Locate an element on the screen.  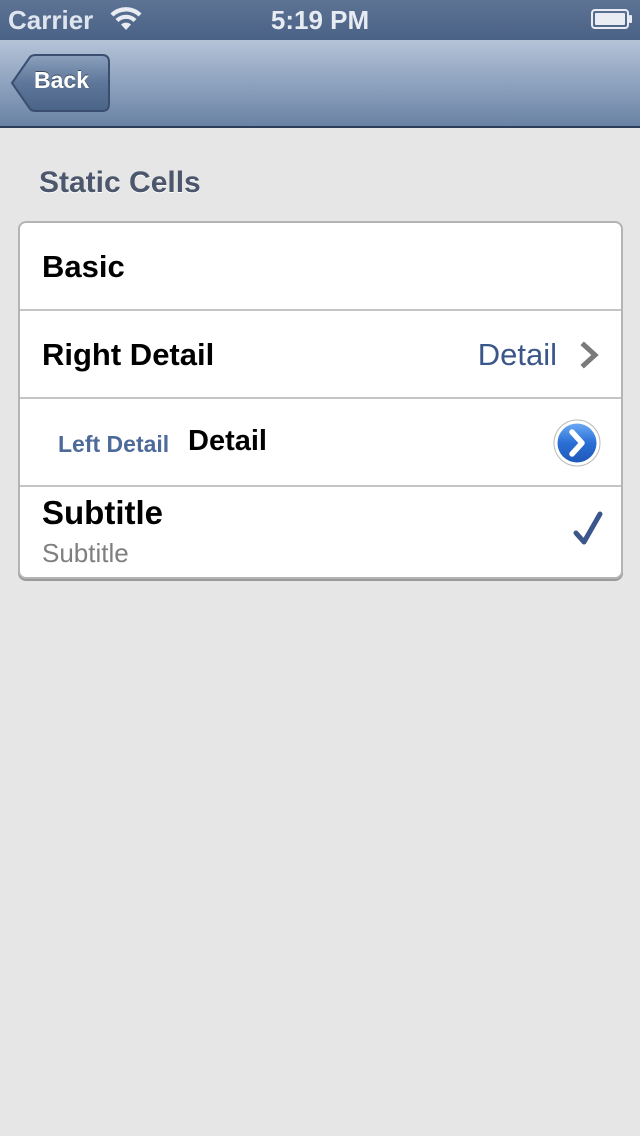
battery-icon is located at coordinates (611, 19).